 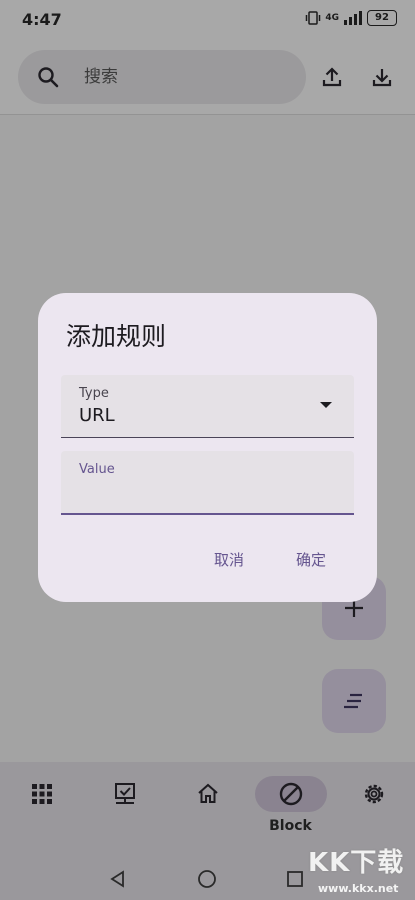 What do you see at coordinates (94, 393) in the screenshot?
I see `type-field-label: Type` at bounding box center [94, 393].